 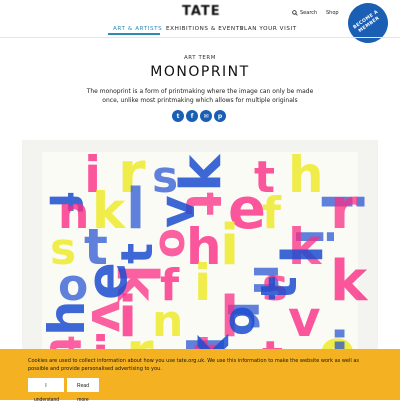 What do you see at coordinates (344, 209) in the screenshot?
I see `artwork-letter: r` at bounding box center [344, 209].